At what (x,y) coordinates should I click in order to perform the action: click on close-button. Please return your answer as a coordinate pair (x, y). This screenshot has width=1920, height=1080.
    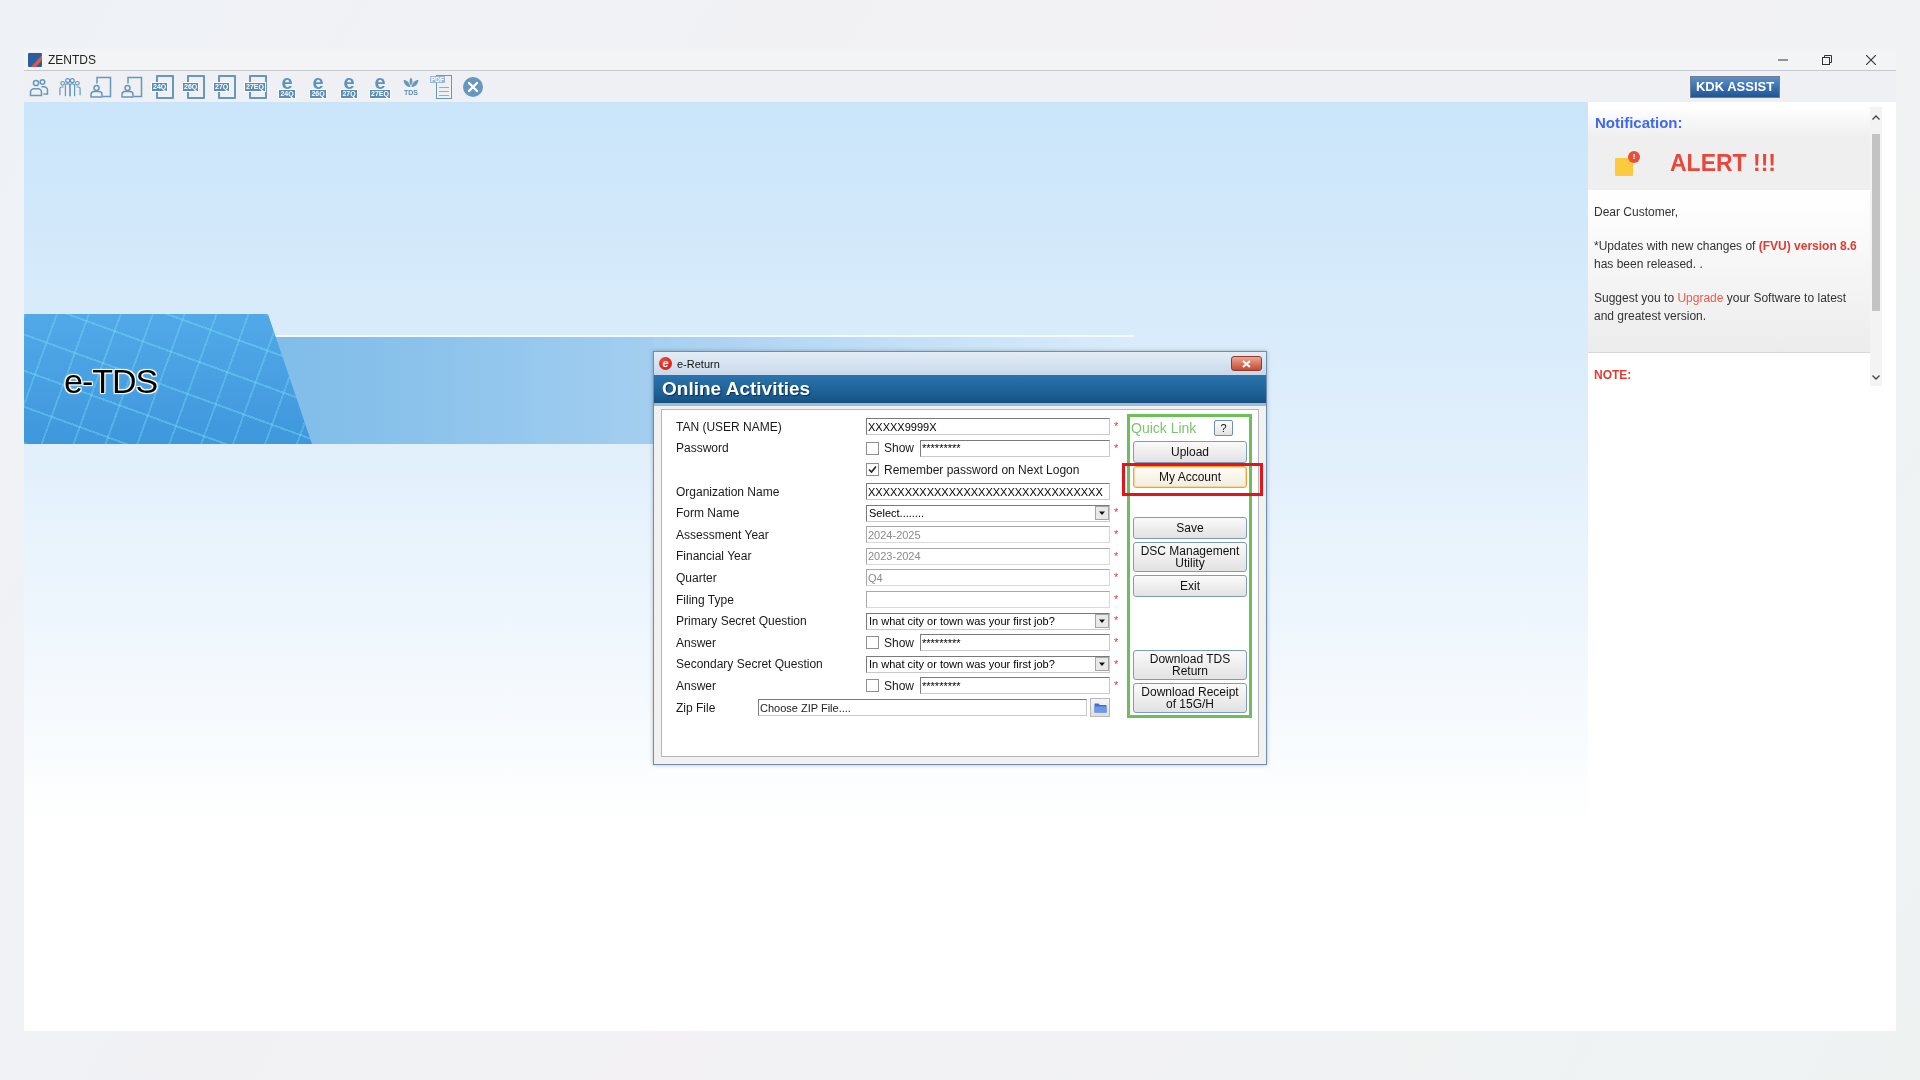
    Looking at the image, I should click on (1246, 363).